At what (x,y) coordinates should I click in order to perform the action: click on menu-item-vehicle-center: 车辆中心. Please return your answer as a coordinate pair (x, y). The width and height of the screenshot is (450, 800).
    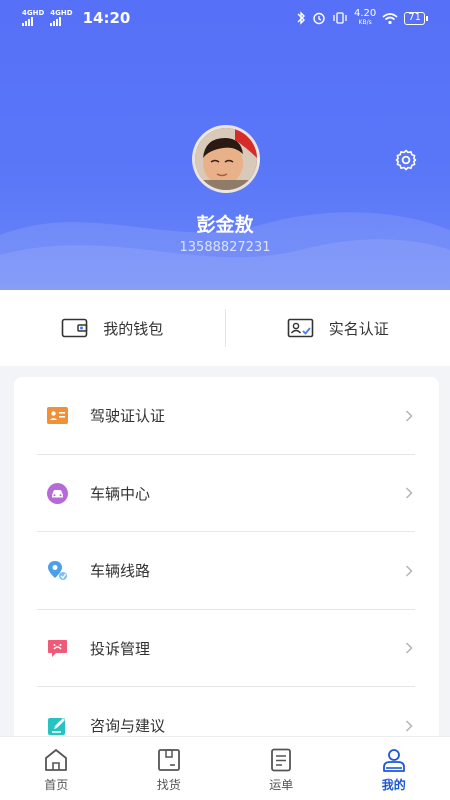
    Looking at the image, I should click on (226, 493).